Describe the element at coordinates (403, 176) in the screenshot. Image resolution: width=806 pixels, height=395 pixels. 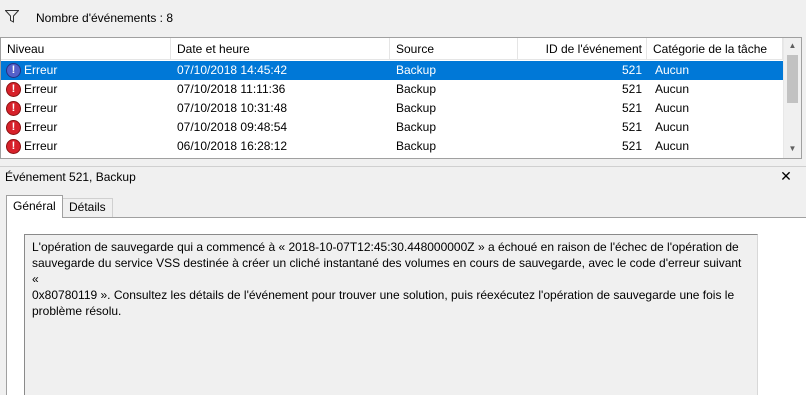
I see `event-details-header: Événement 521, Backup ✕` at that location.